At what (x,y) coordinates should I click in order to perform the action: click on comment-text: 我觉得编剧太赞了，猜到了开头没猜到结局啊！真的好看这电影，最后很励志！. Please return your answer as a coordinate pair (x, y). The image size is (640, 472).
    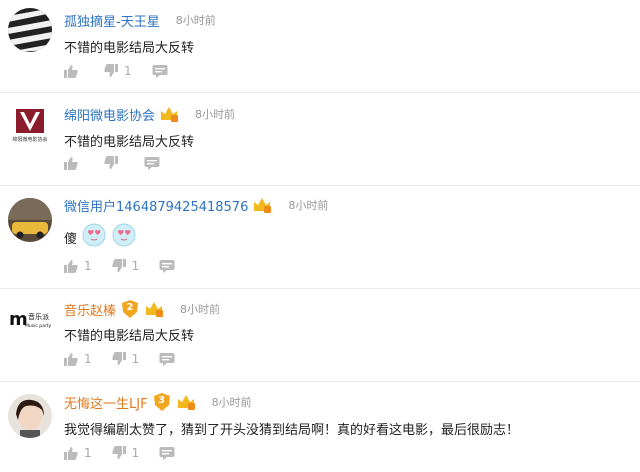
    Looking at the image, I should click on (292, 430).